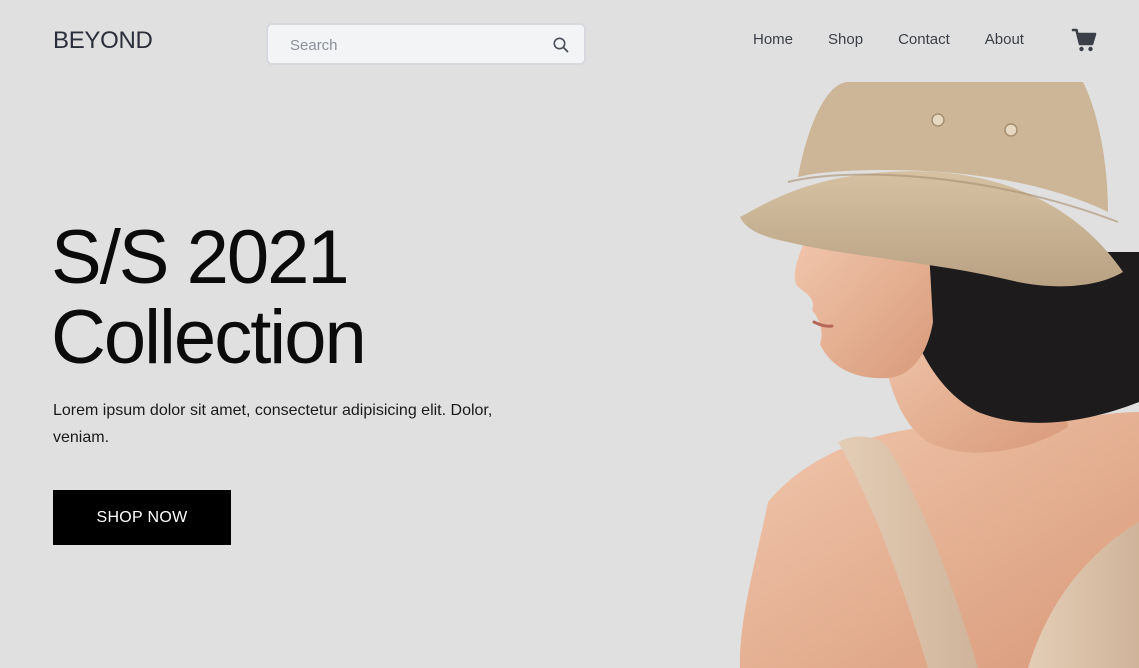  Describe the element at coordinates (103, 41) in the screenshot. I see `brand-logo: BEYOND` at that location.